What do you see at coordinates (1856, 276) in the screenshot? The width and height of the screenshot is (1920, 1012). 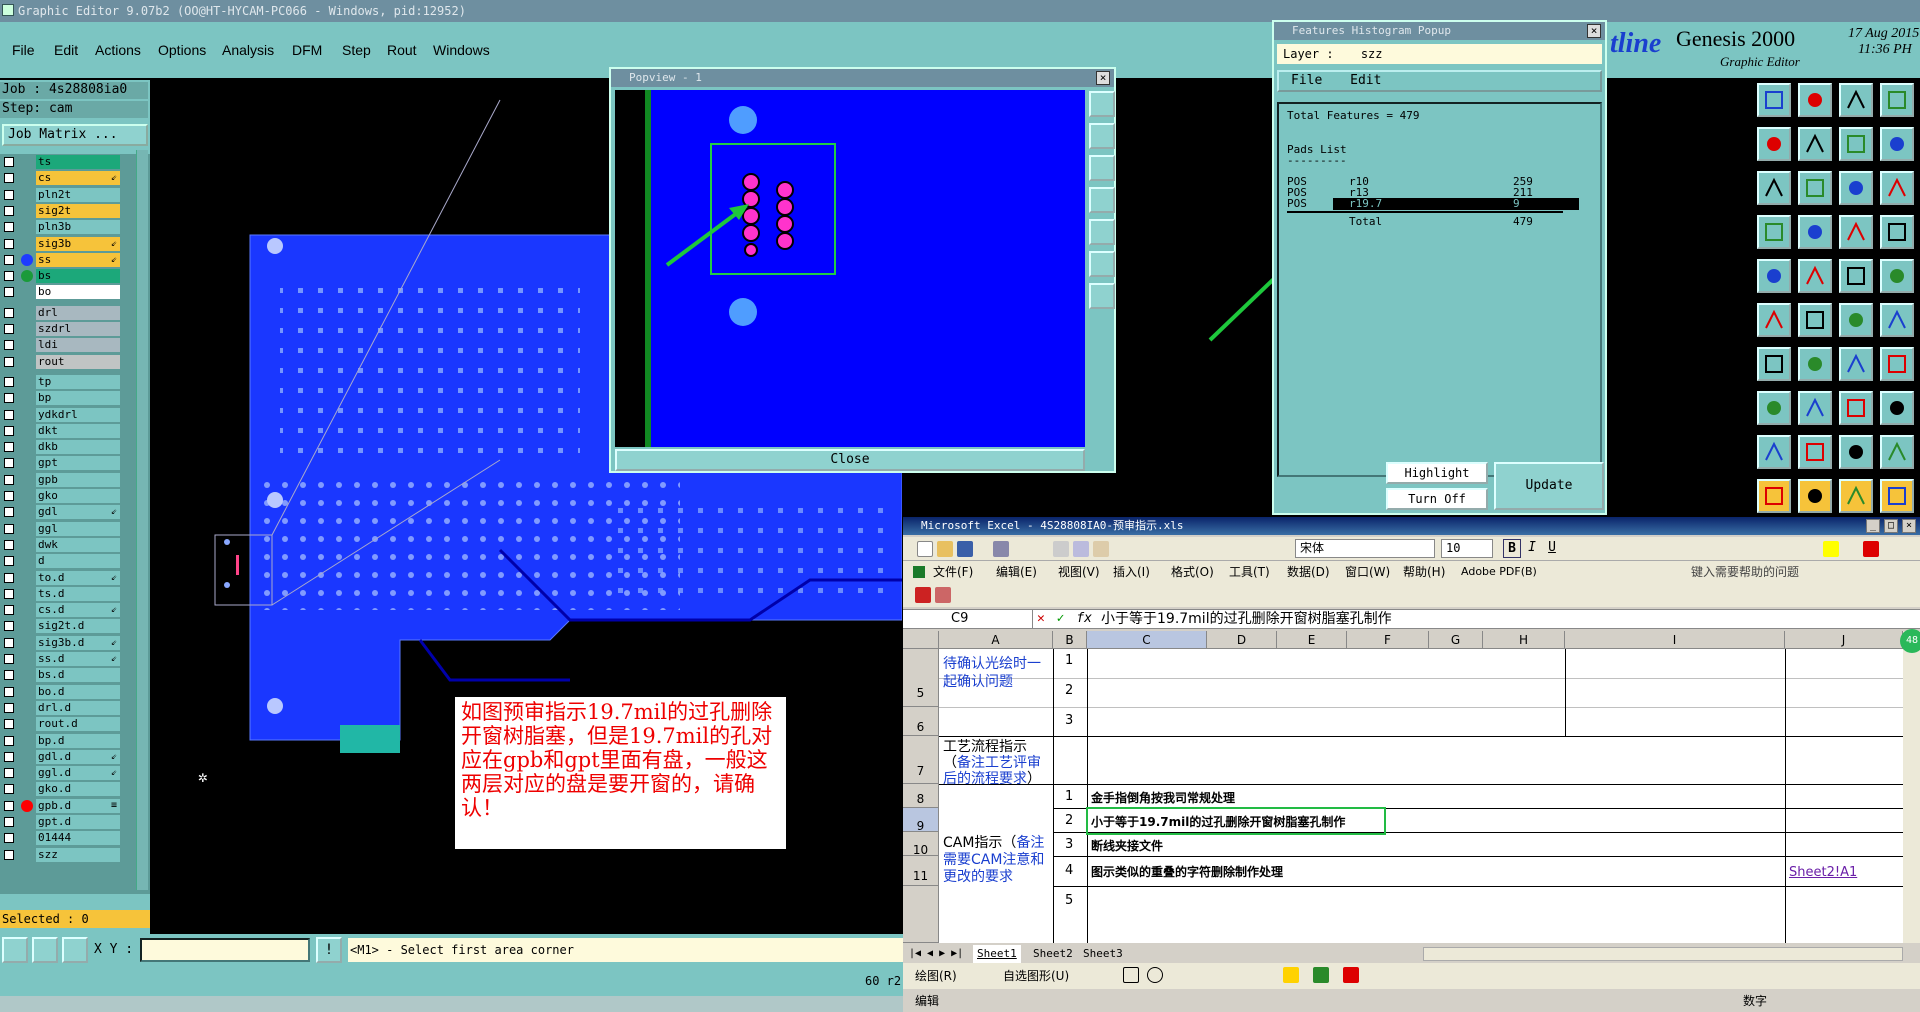 I see `ruler-icon` at bounding box center [1856, 276].